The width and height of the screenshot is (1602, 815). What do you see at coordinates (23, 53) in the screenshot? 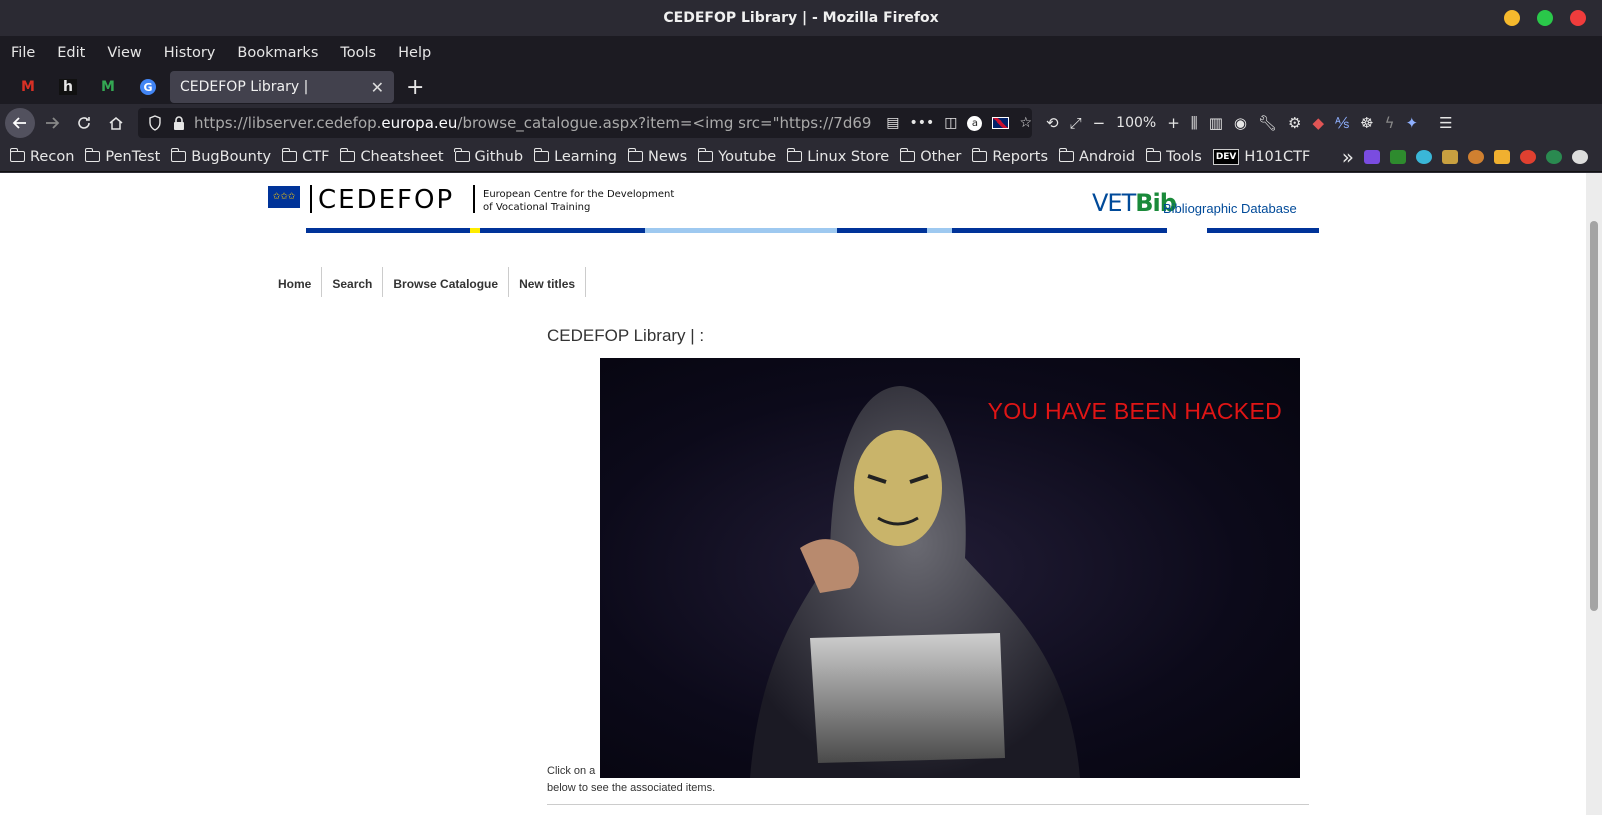
I see `menu-file: File` at bounding box center [23, 53].